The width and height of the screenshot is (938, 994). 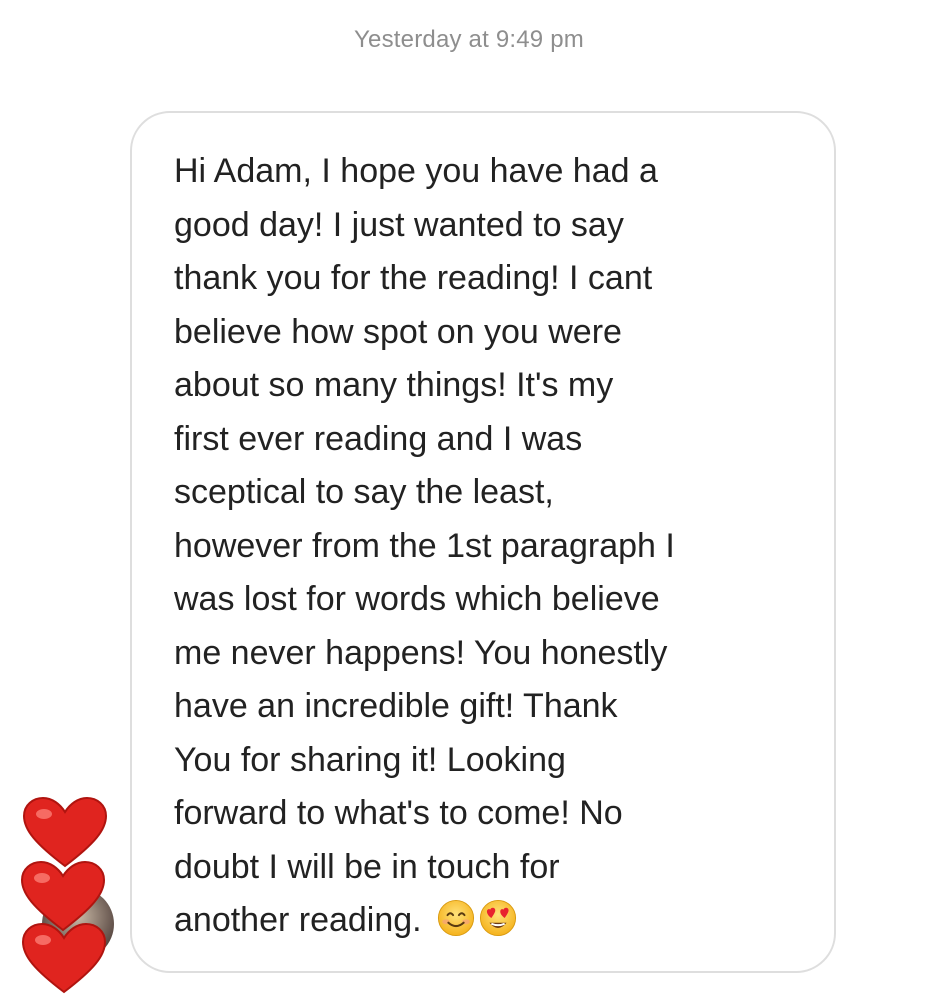 I want to click on message-line: was lost for words which believe, so click(x=417, y=599).